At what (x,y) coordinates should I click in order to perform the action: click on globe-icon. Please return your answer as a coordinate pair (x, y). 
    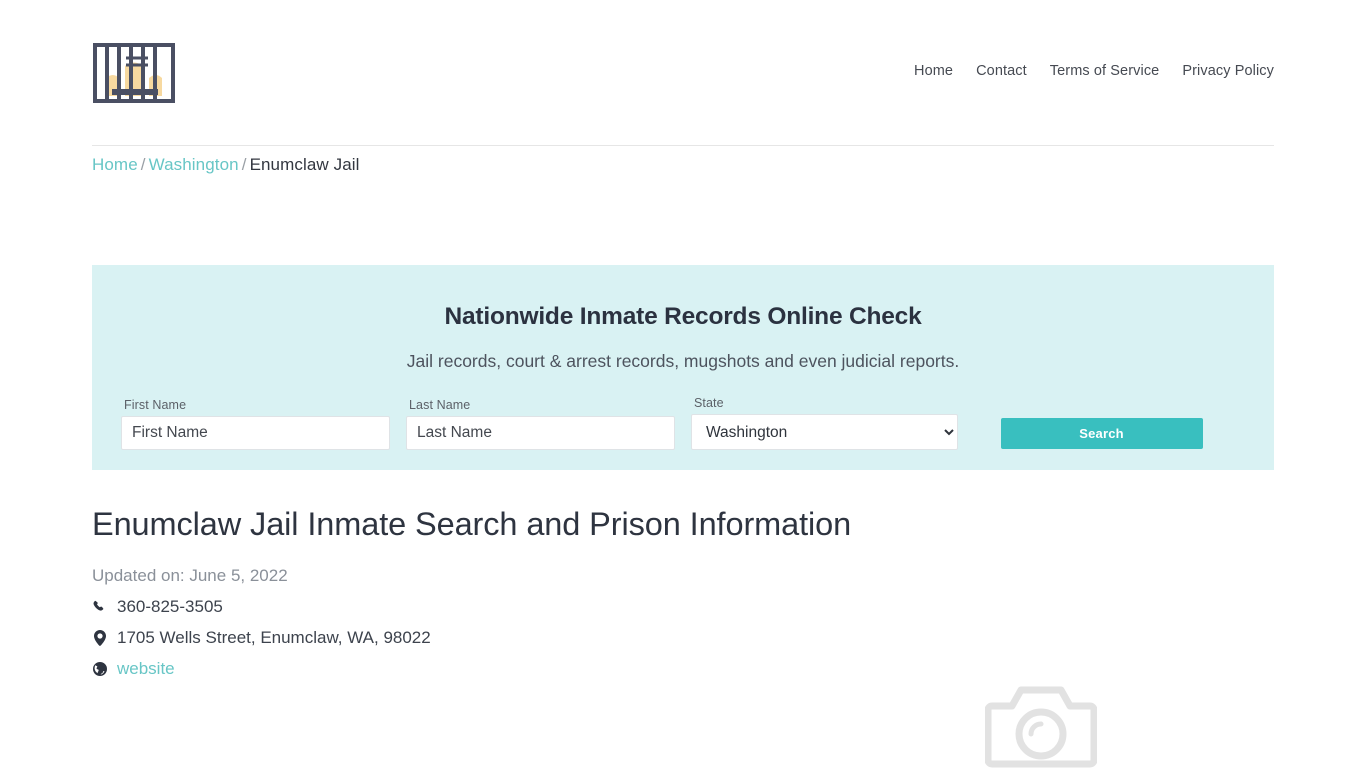
    Looking at the image, I should click on (100, 669).